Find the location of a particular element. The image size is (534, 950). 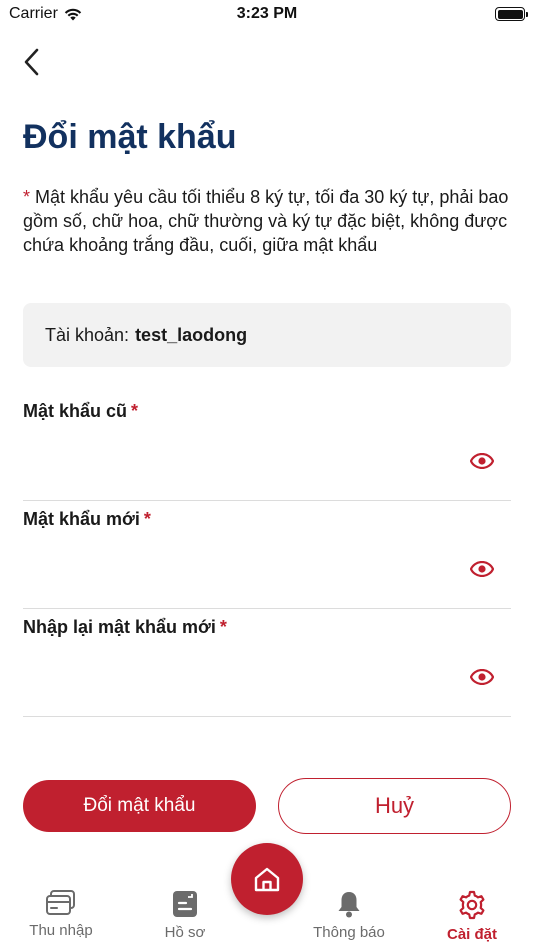

gear-icon is located at coordinates (472, 905).